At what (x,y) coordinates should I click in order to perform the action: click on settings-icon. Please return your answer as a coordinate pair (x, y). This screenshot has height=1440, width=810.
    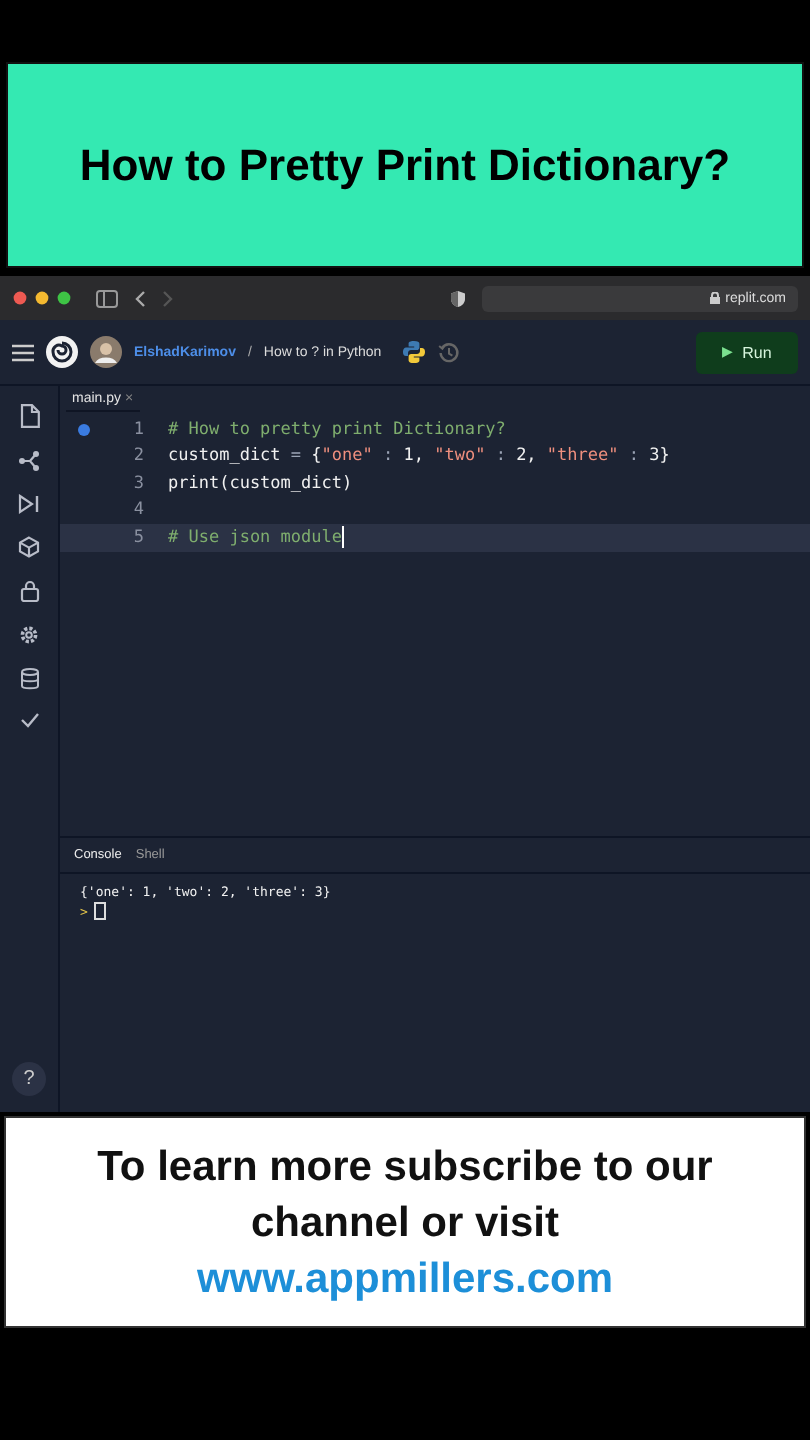
    Looking at the image, I should click on (29, 635).